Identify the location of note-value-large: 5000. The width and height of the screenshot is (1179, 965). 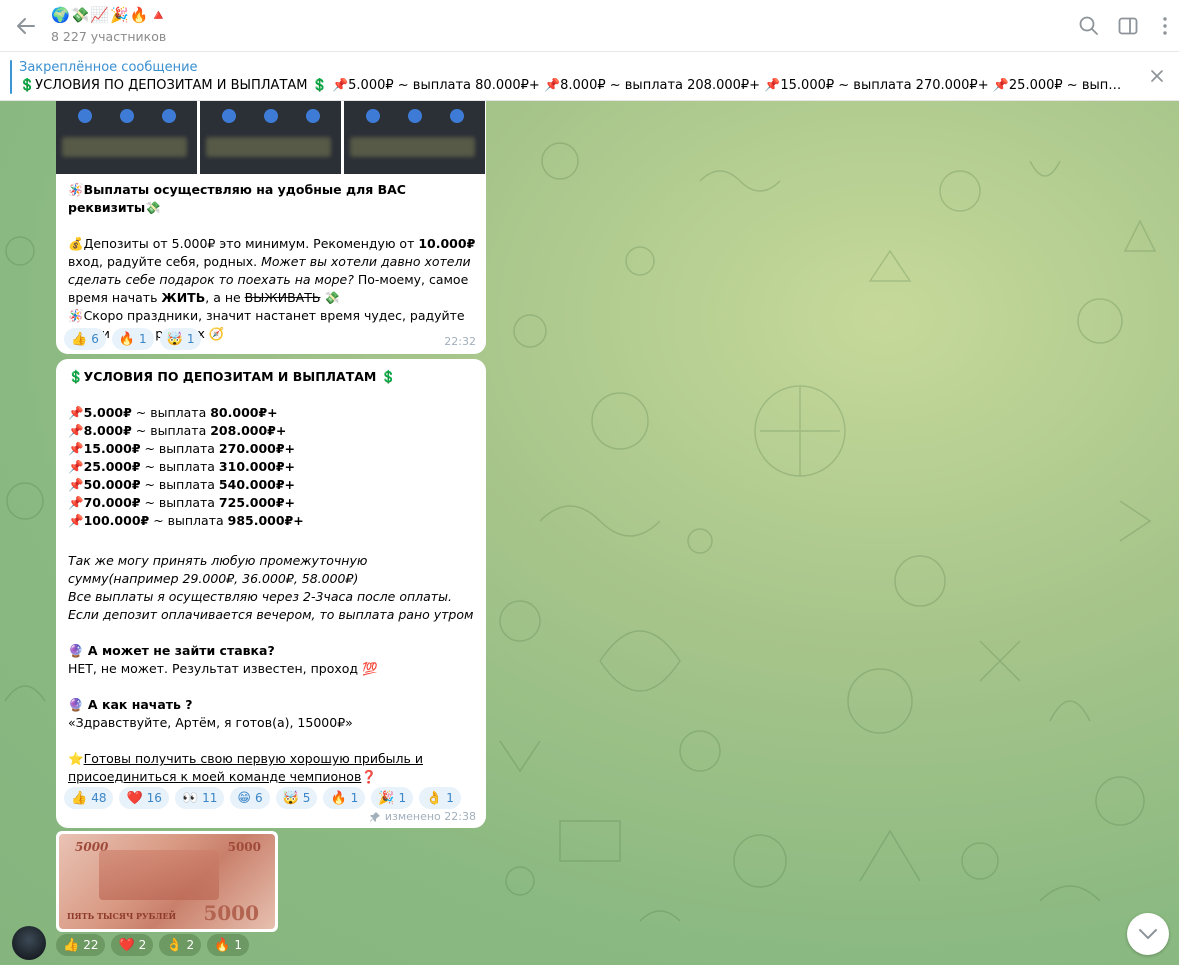
(231, 913).